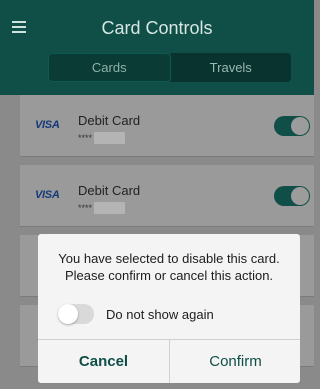 Image resolution: width=320 pixels, height=389 pixels. What do you see at coordinates (76, 314) in the screenshot?
I see `do-not-show-toggle` at bounding box center [76, 314].